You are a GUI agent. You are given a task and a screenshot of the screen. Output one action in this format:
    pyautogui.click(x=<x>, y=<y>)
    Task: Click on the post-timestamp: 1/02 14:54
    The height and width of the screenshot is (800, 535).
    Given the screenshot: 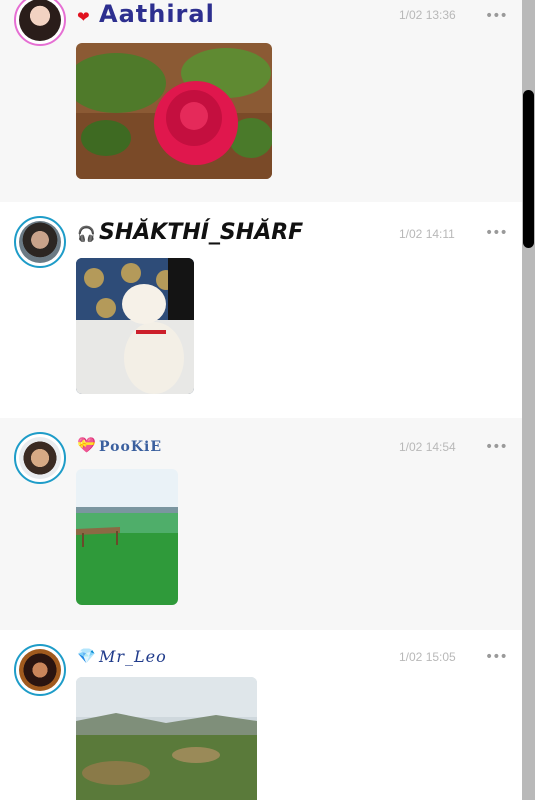 What is the action you would take?
    pyautogui.click(x=427, y=447)
    